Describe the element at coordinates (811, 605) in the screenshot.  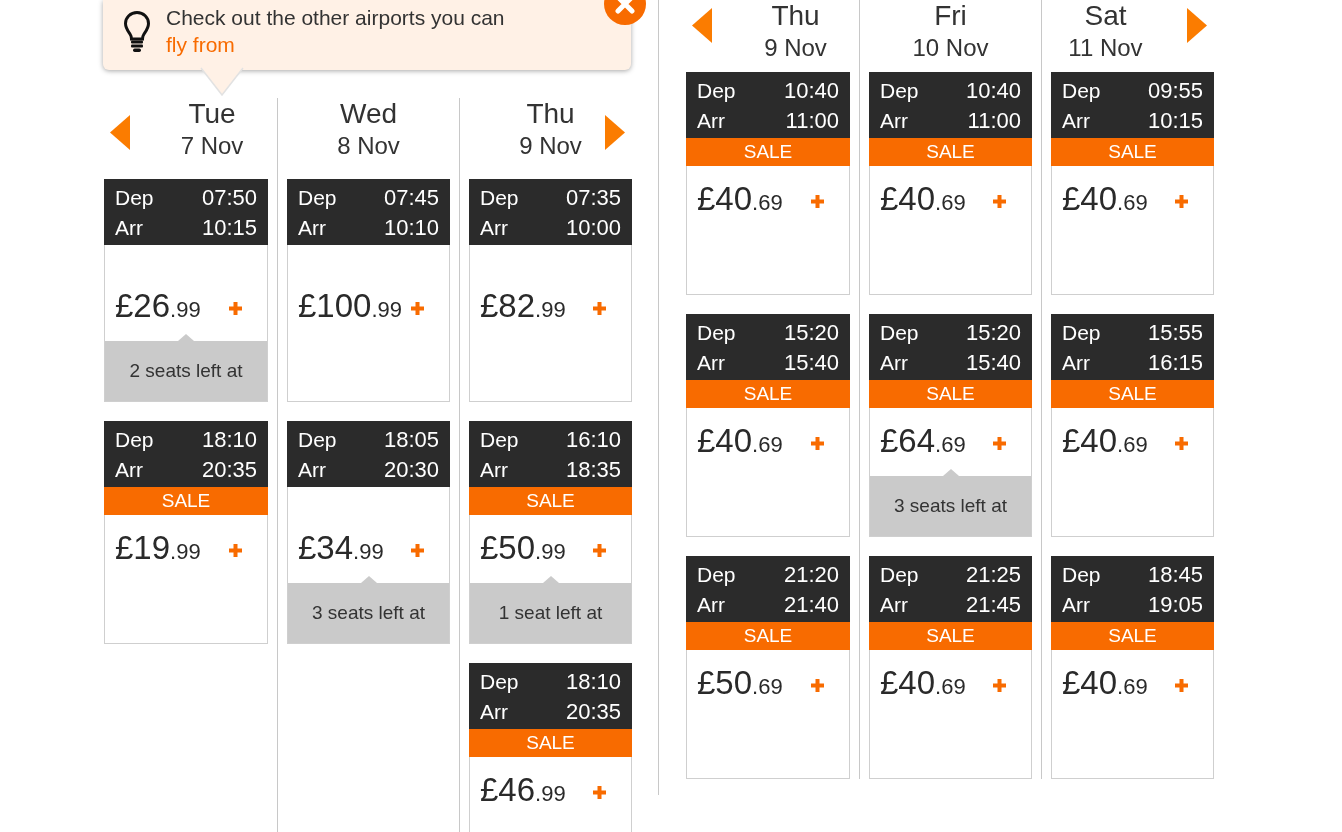
I see `arr-time: 21:40` at that location.